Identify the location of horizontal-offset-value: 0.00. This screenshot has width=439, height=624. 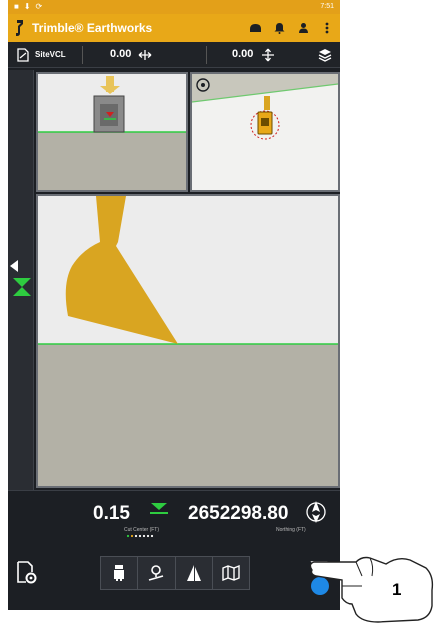
(121, 54).